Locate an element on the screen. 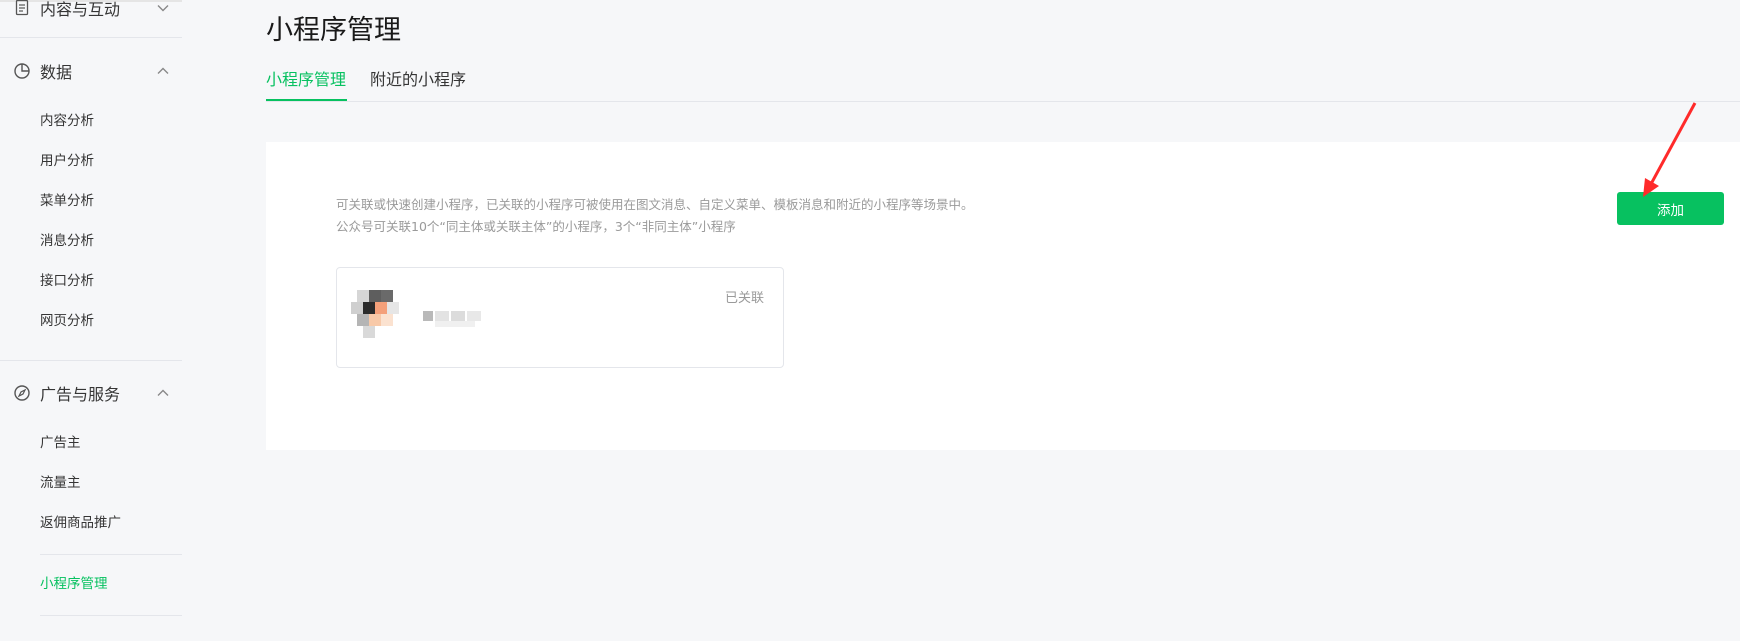  sidebar-section-title: 广告与服务 is located at coordinates (80, 394).